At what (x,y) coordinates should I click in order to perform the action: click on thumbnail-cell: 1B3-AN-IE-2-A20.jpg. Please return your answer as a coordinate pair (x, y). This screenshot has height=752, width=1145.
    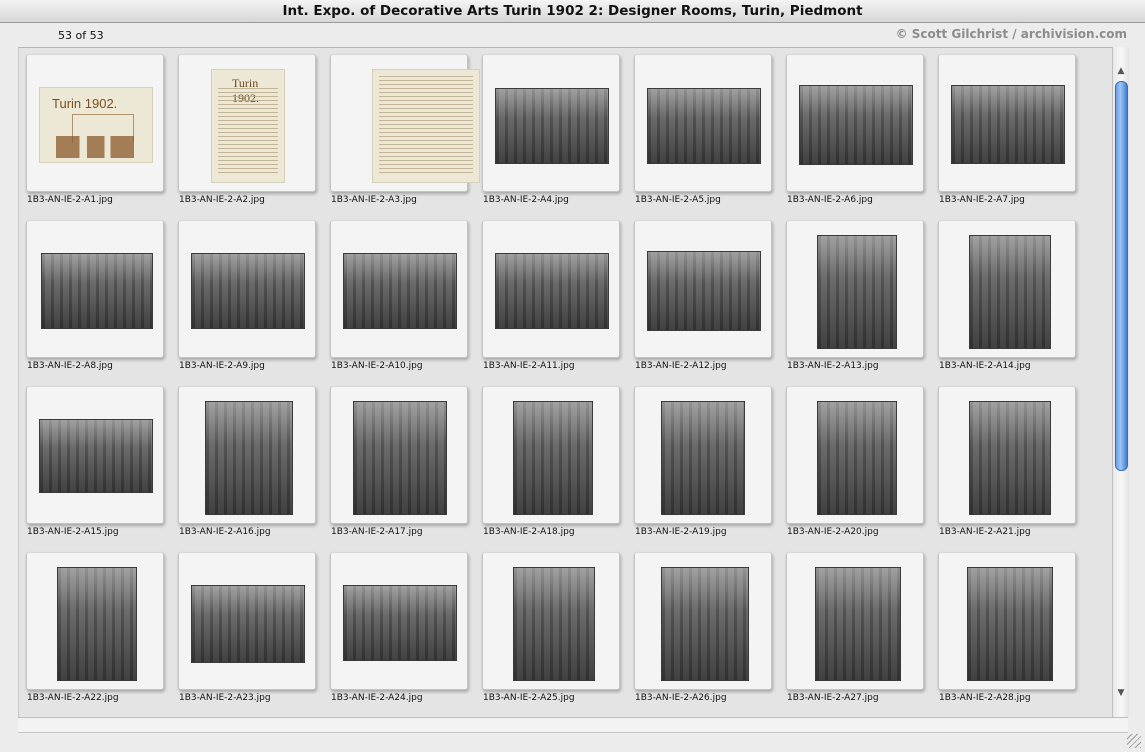
    Looking at the image, I should click on (856, 462).